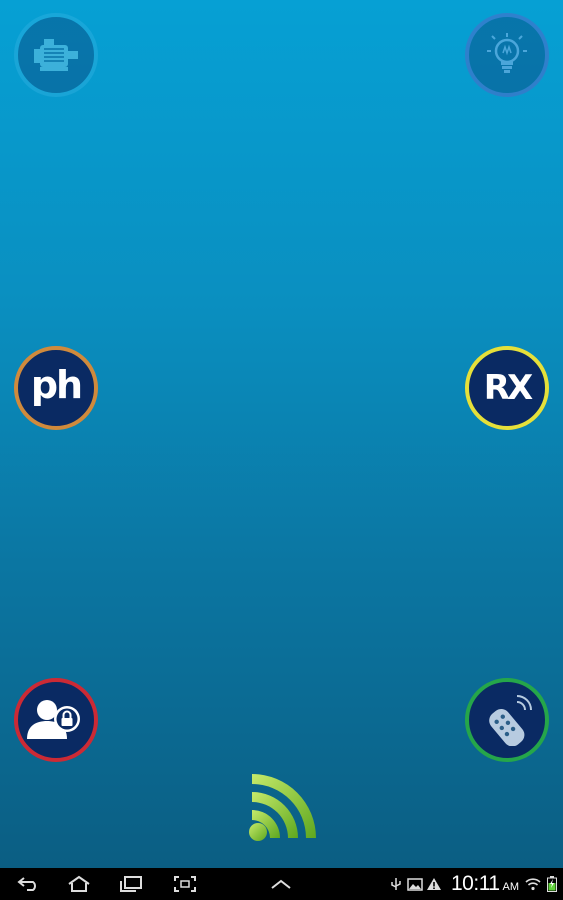  I want to click on clock-ampm: AM, so click(511, 887).